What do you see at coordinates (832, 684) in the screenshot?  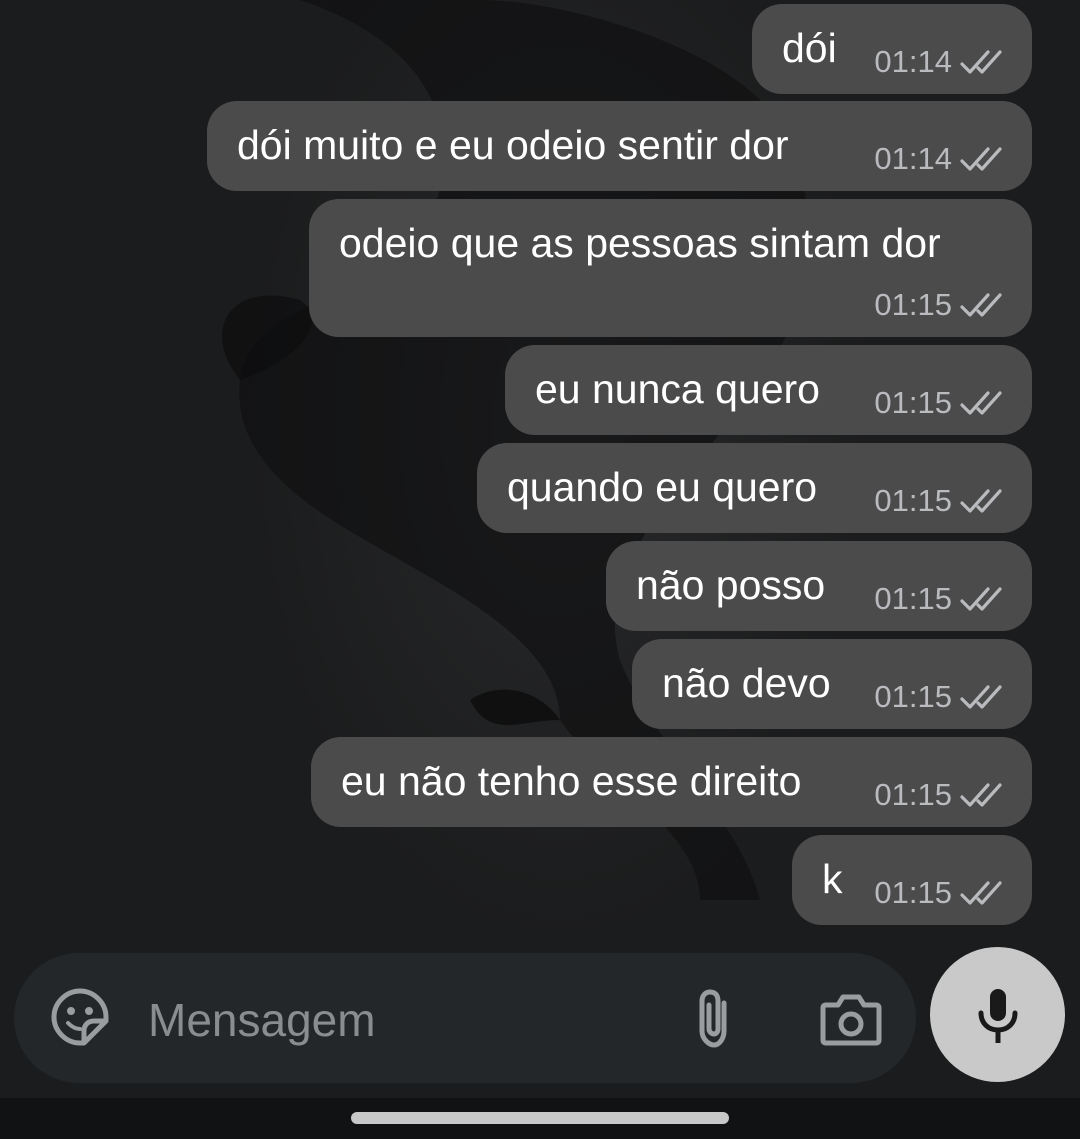 I see `message-bubble: não devo 01:15` at bounding box center [832, 684].